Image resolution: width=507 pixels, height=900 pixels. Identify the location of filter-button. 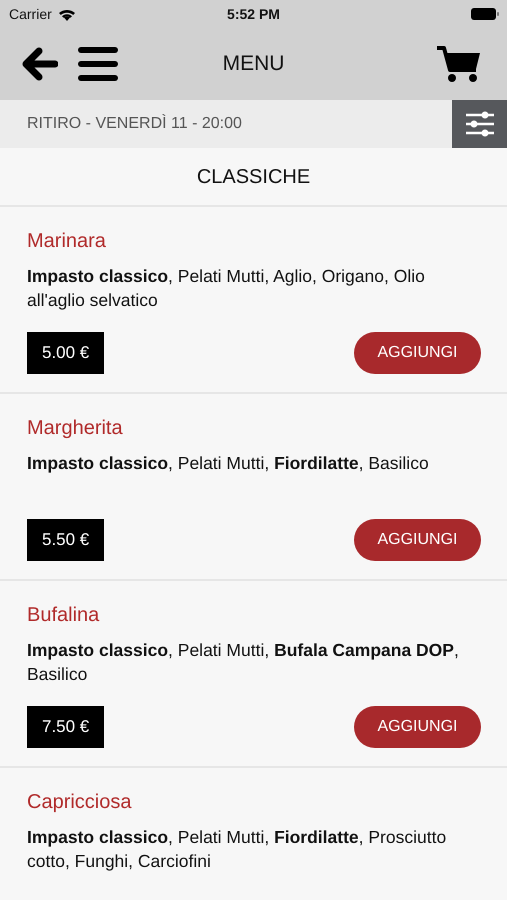
(479, 124).